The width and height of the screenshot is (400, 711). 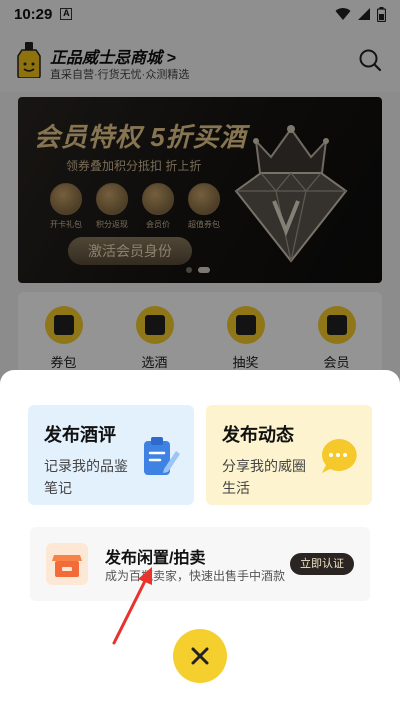 I want to click on publish-moment-card: 发布动态 分享我的威圈生活, so click(x=289, y=455).